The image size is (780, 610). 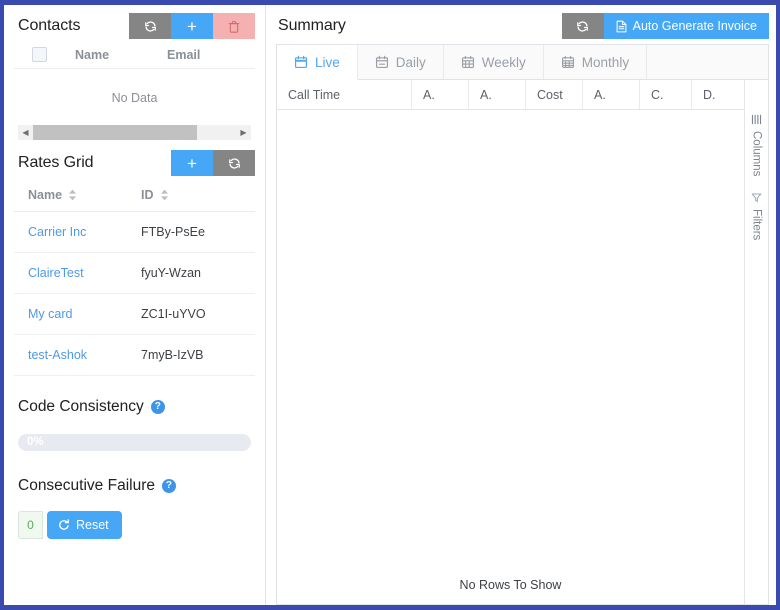 I want to click on tab-weekly-label: Weekly, so click(x=503, y=62).